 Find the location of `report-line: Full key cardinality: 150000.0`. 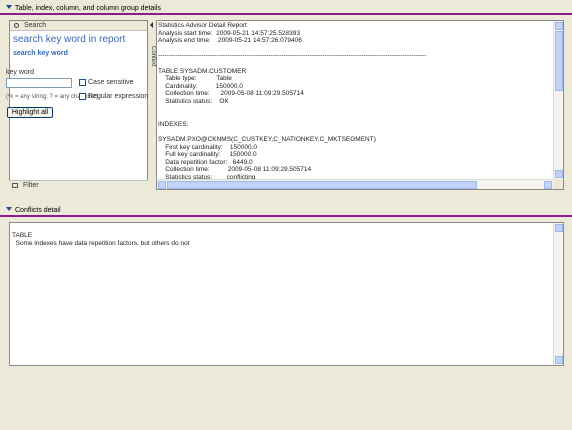

report-line: Full key cardinality: 150000.0 is located at coordinates (207, 155).